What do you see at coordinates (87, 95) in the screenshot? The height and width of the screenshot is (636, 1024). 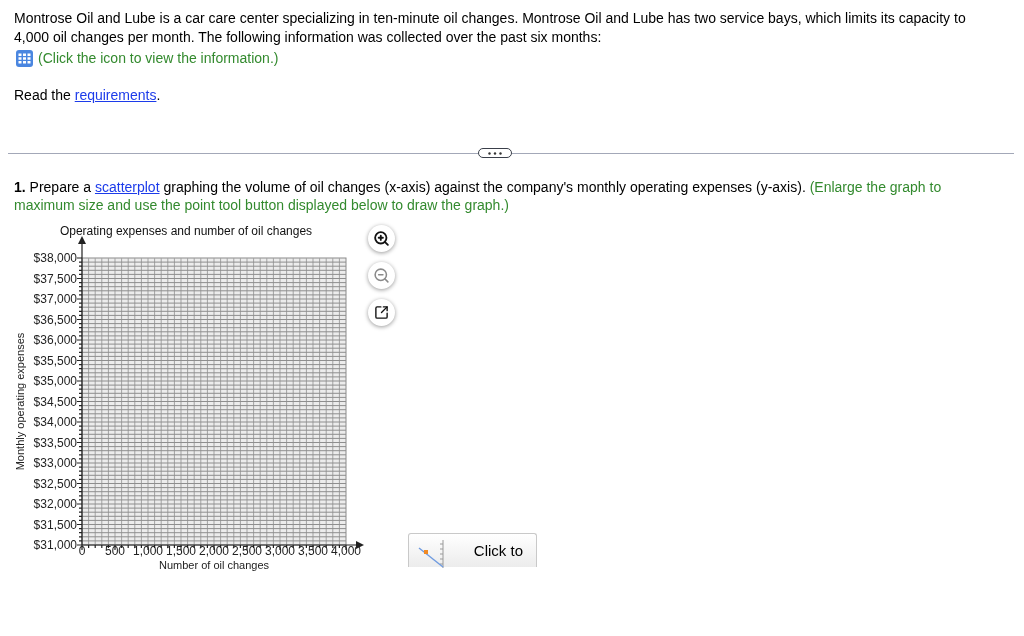 I see `requirements-sentence: Read the requirements.` at bounding box center [87, 95].